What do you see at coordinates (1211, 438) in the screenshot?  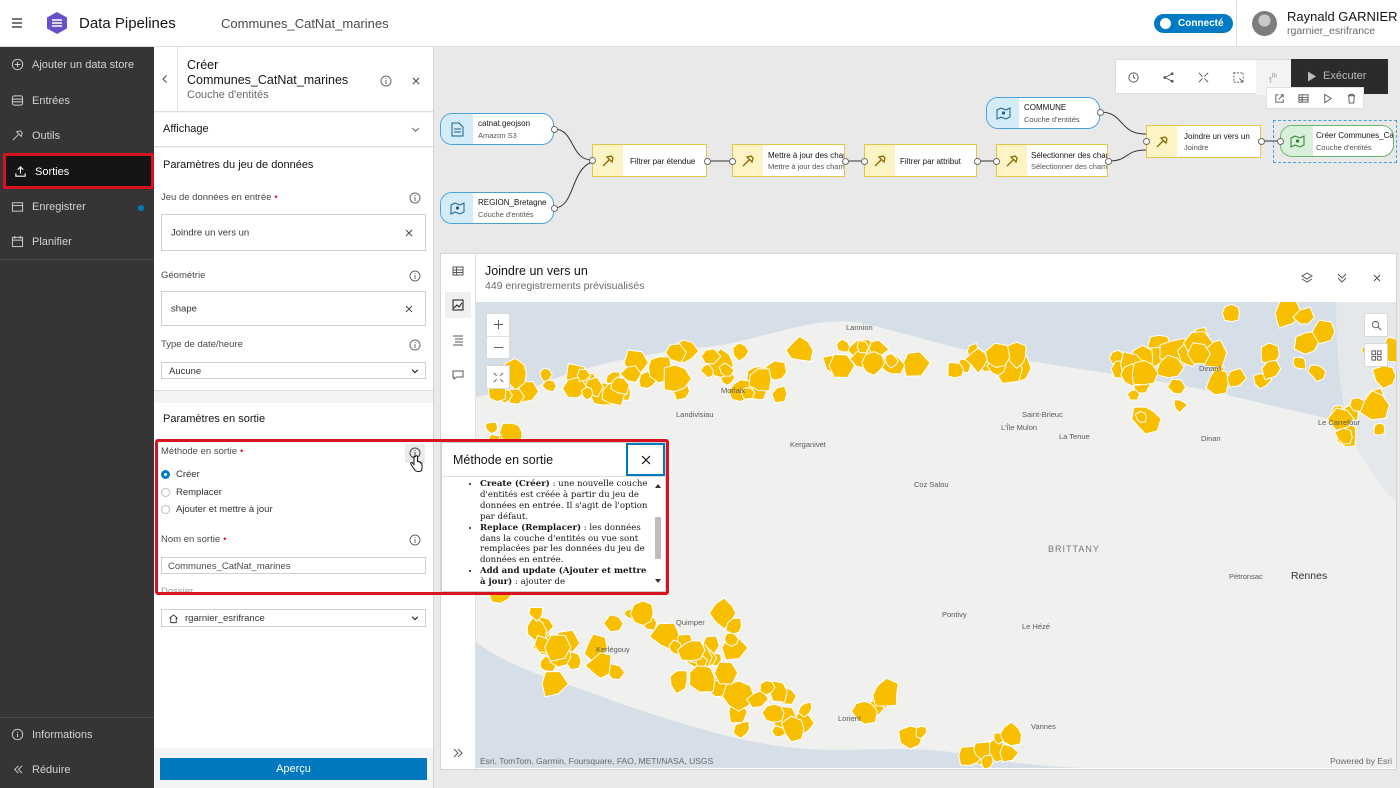 I see `place-label: Dinan` at bounding box center [1211, 438].